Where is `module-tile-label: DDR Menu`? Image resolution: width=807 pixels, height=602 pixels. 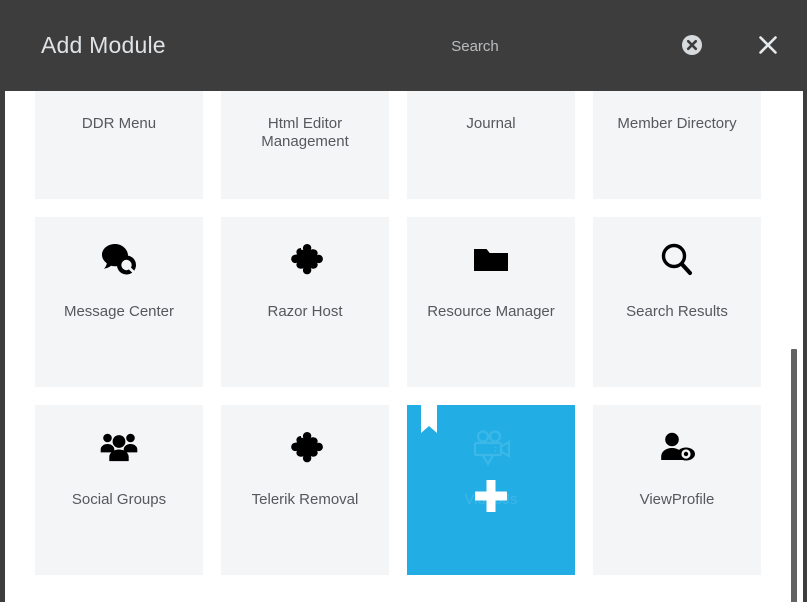
module-tile-label: DDR Menu is located at coordinates (119, 123).